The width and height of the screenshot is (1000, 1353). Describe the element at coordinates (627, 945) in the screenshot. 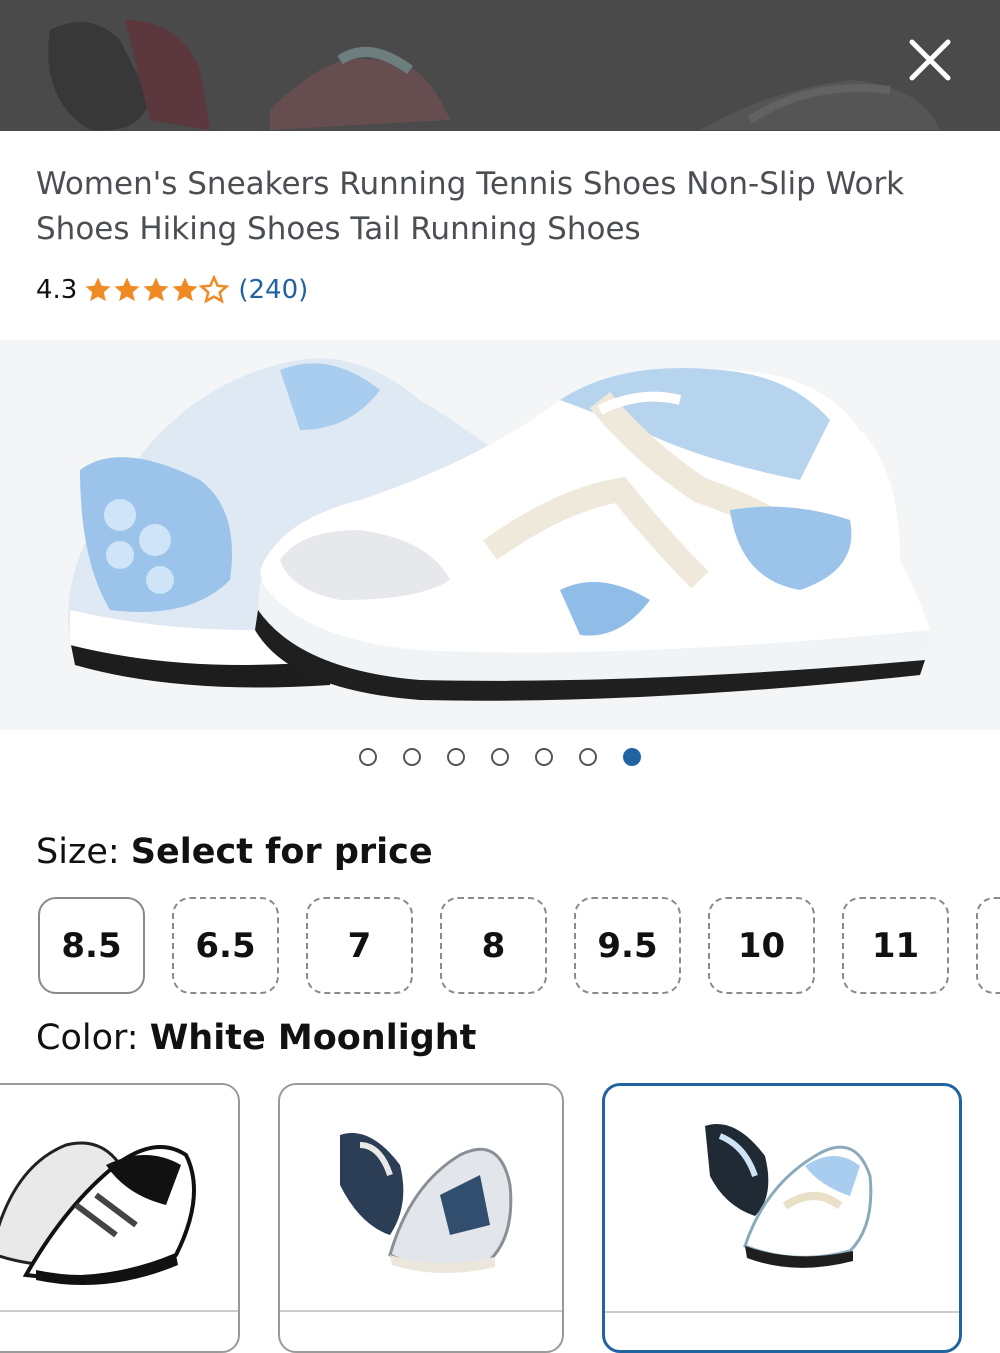

I see `size-option: 9.5` at that location.